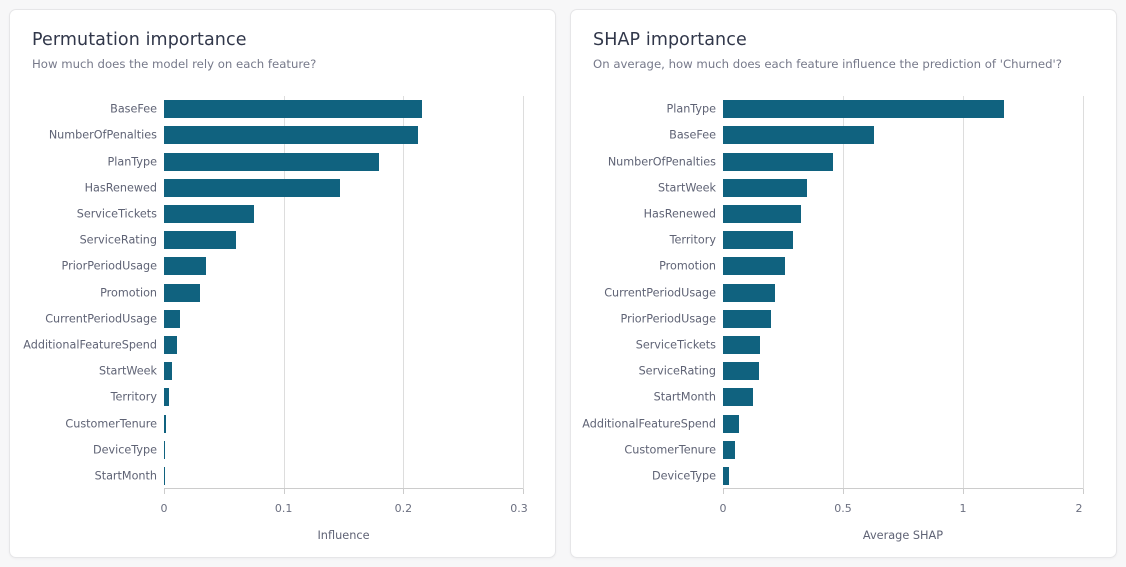 The image size is (1126, 567). I want to click on bar-category-label: StartWeek, so click(128, 371).